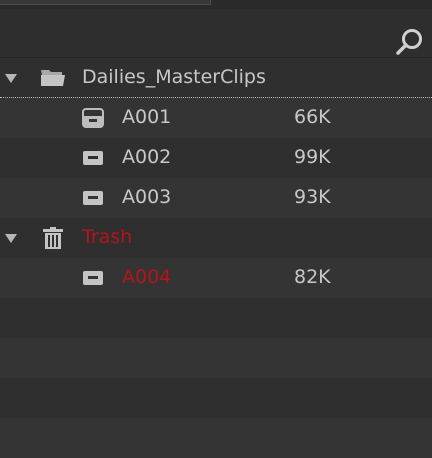 This screenshot has width=432, height=458. I want to click on folder-open-icon, so click(53, 78).